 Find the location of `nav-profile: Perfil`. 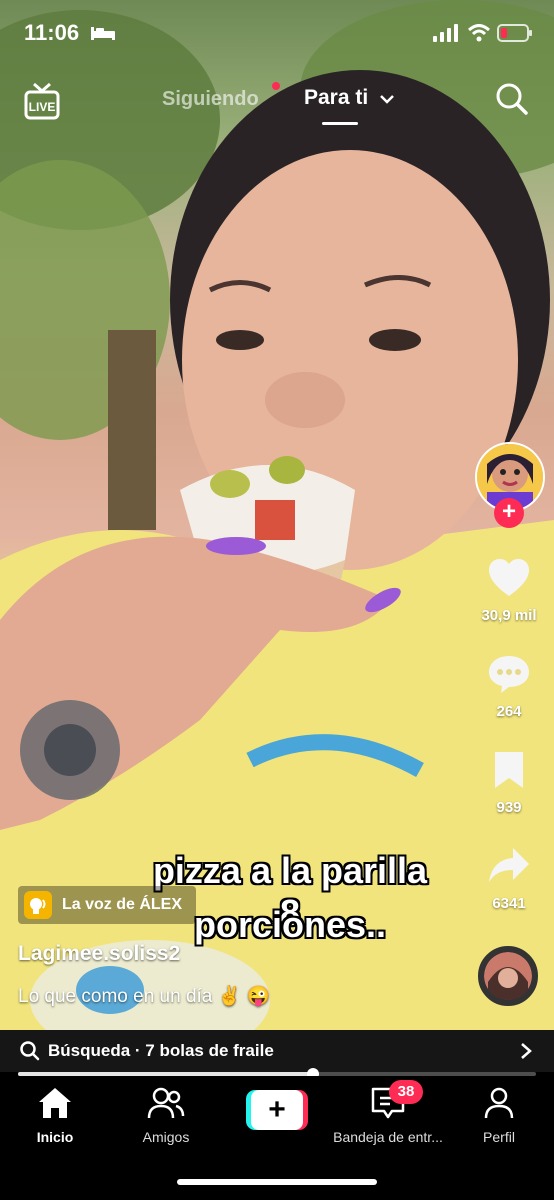

nav-profile: Perfil is located at coordinates (499, 1115).